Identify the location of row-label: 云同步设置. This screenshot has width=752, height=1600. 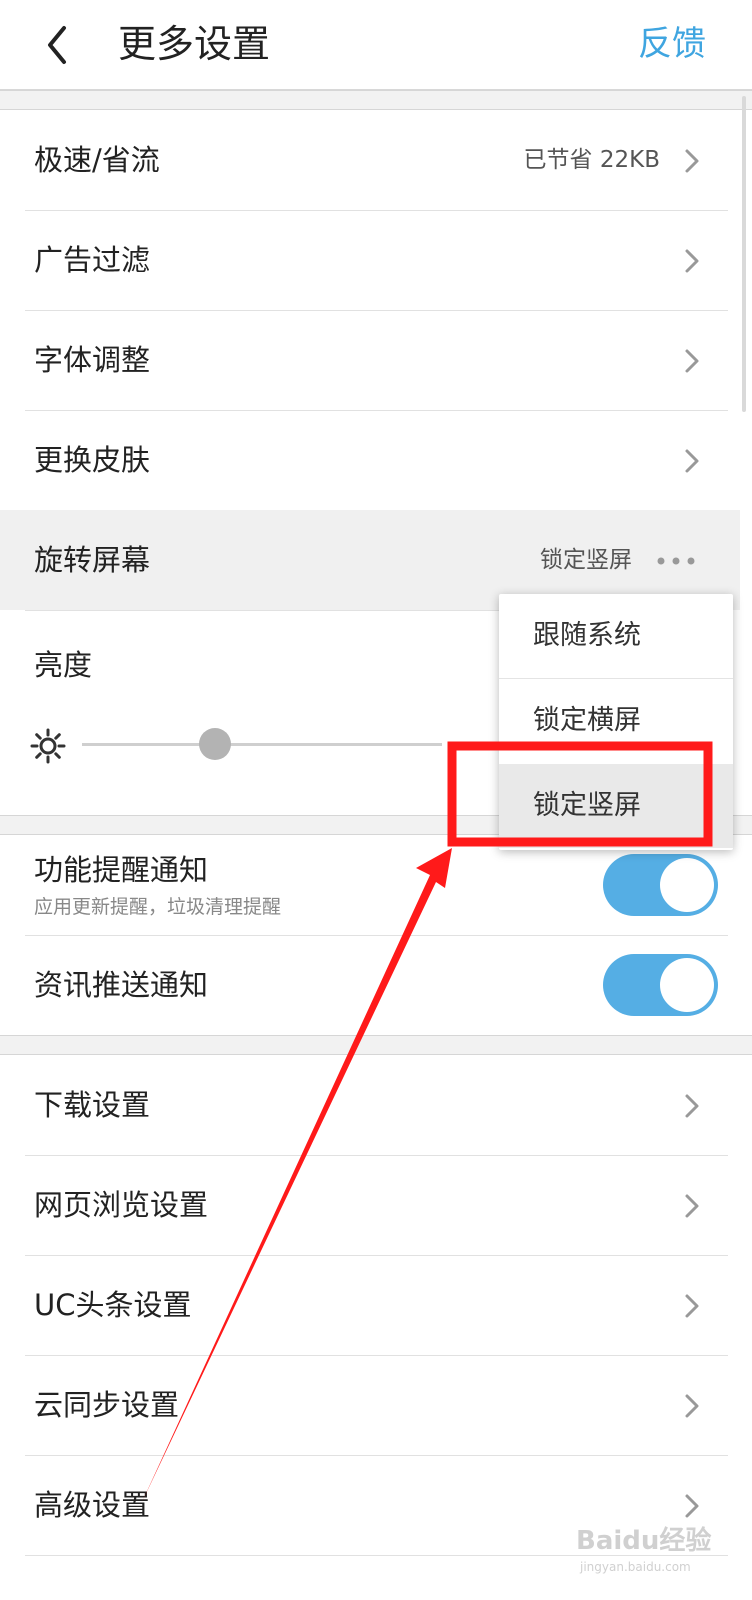
(107, 1405).